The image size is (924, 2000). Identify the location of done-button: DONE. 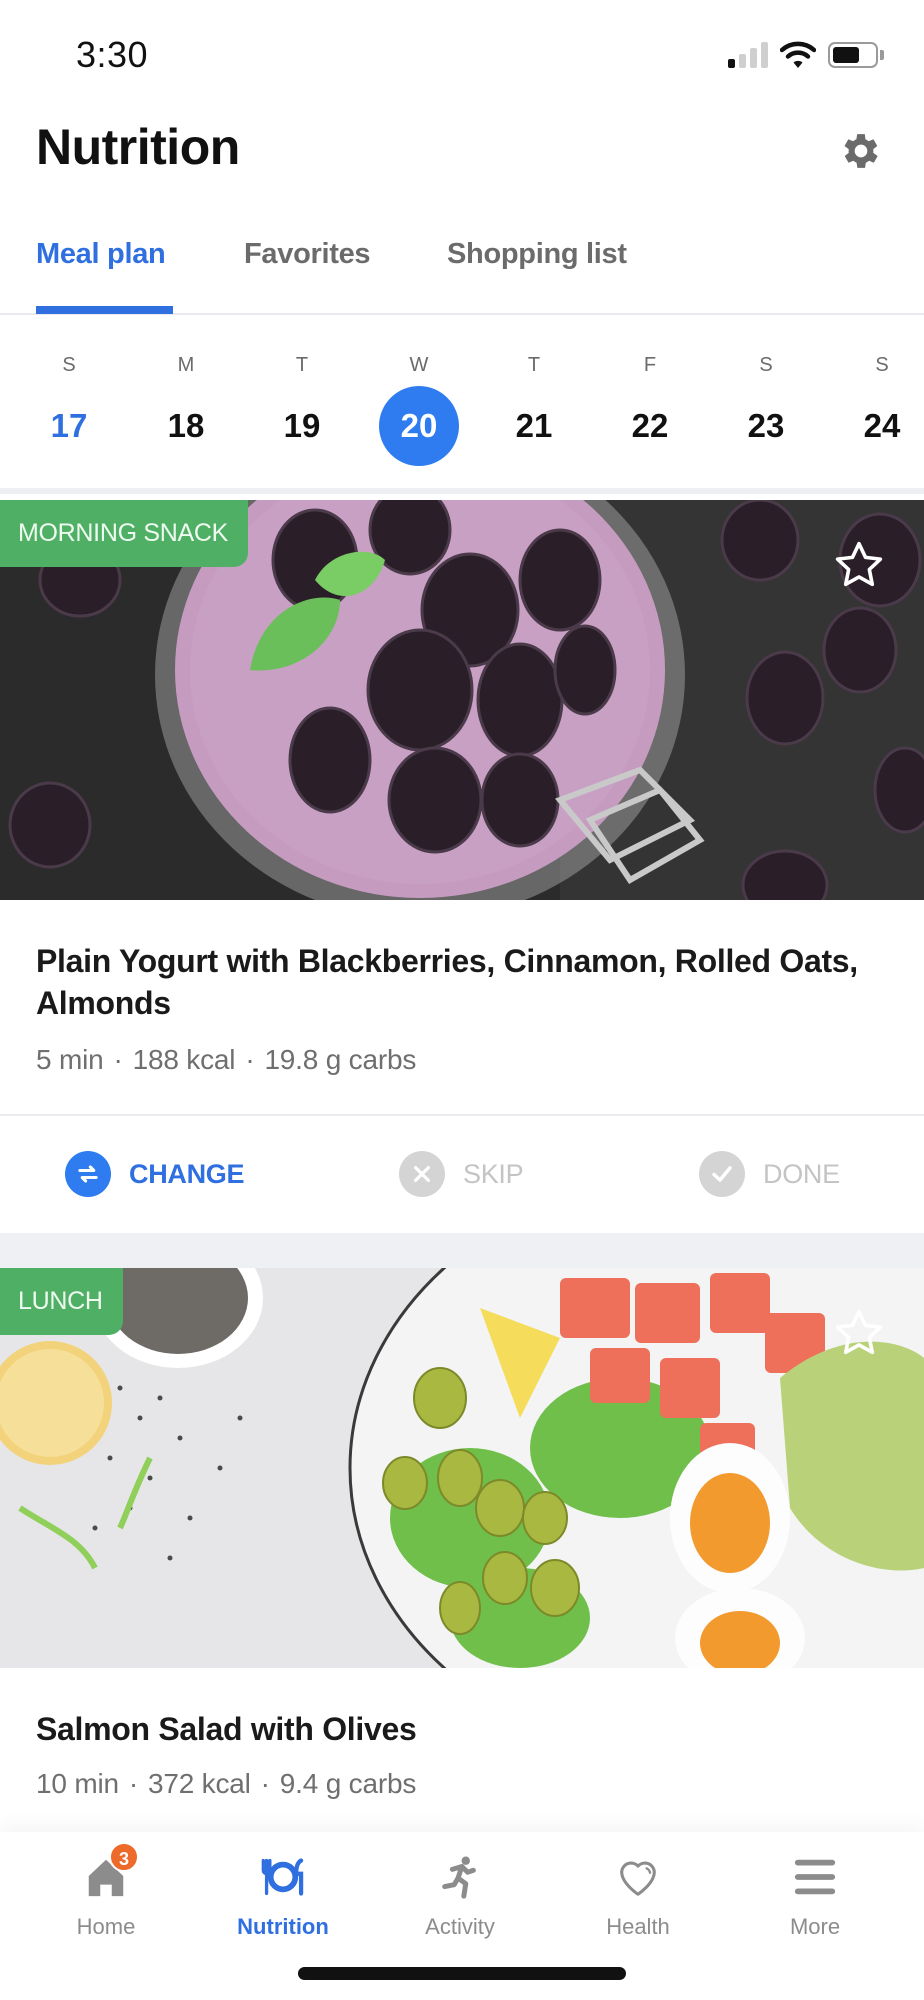
(769, 1174).